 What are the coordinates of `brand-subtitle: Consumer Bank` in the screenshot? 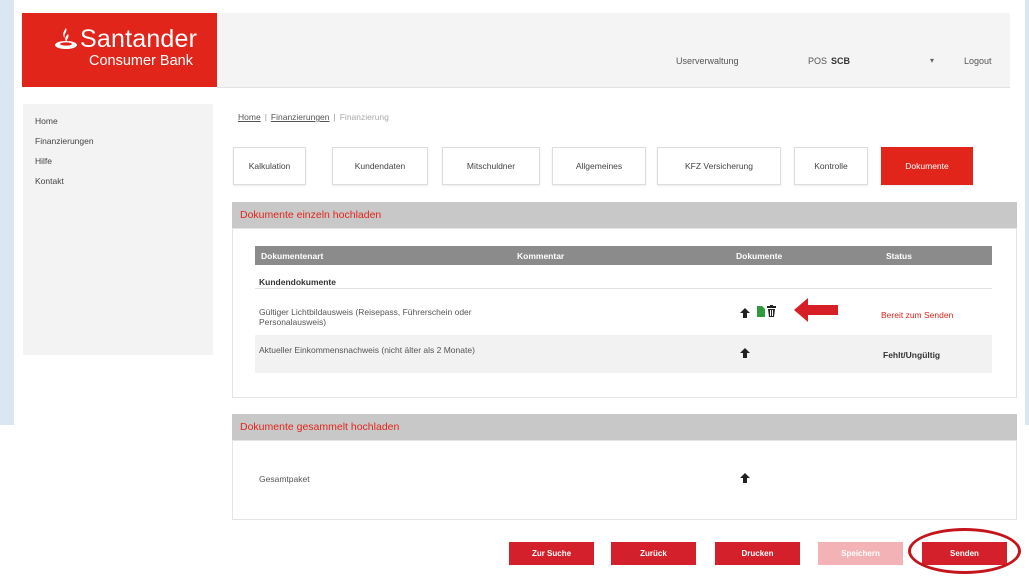 It's located at (141, 61).